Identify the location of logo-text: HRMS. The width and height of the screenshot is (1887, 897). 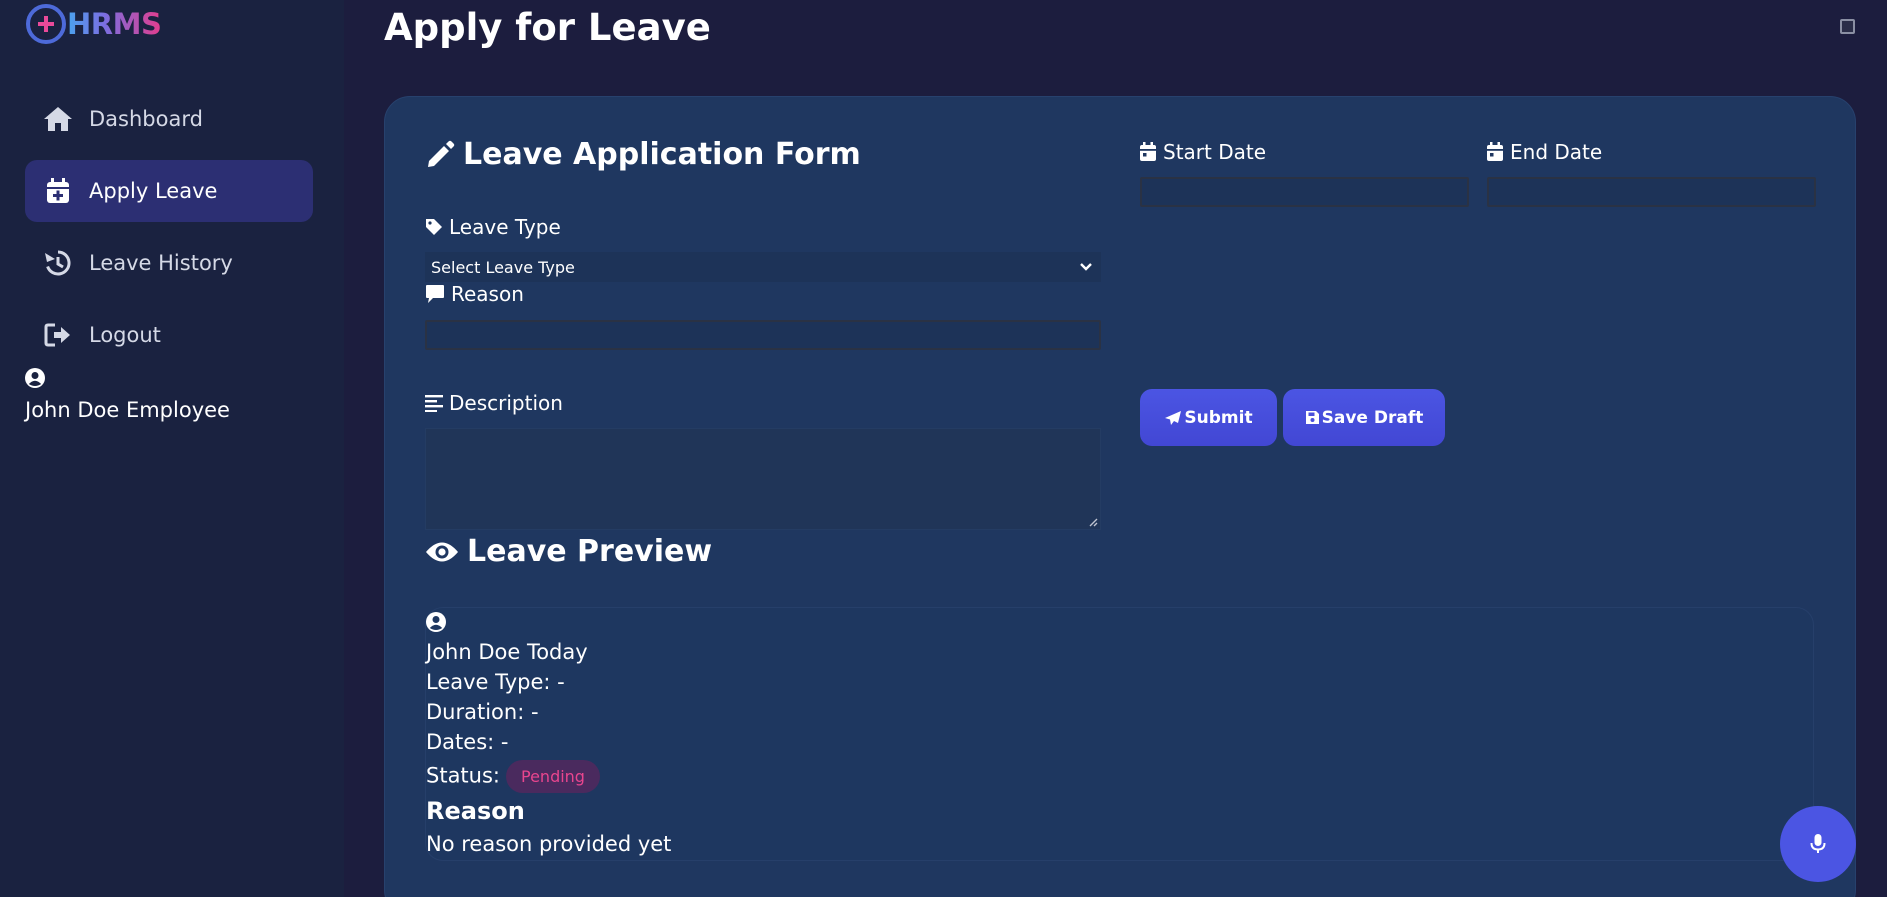
(114, 24).